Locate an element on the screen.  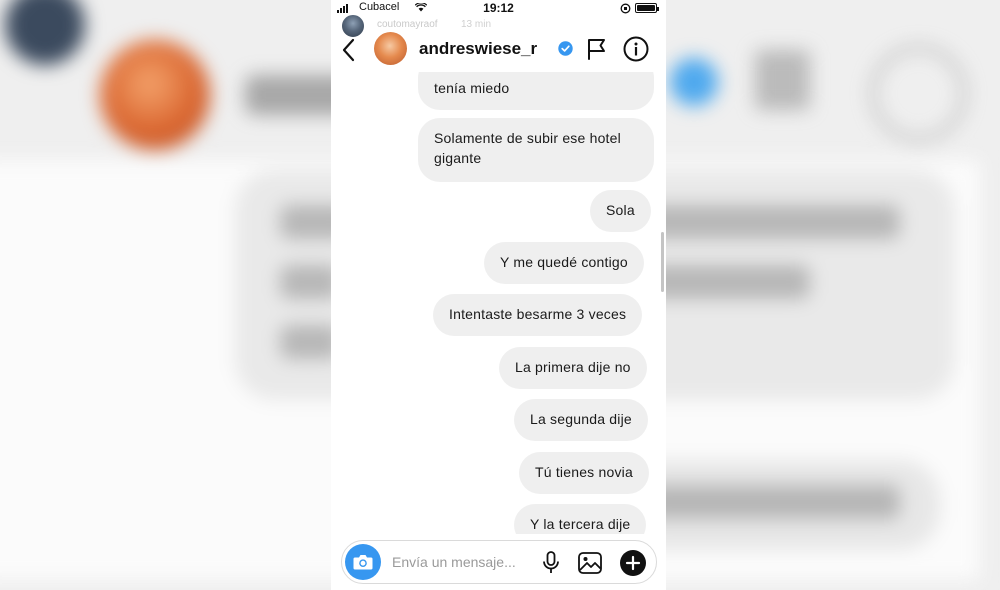
camera-button is located at coordinates (363, 562).